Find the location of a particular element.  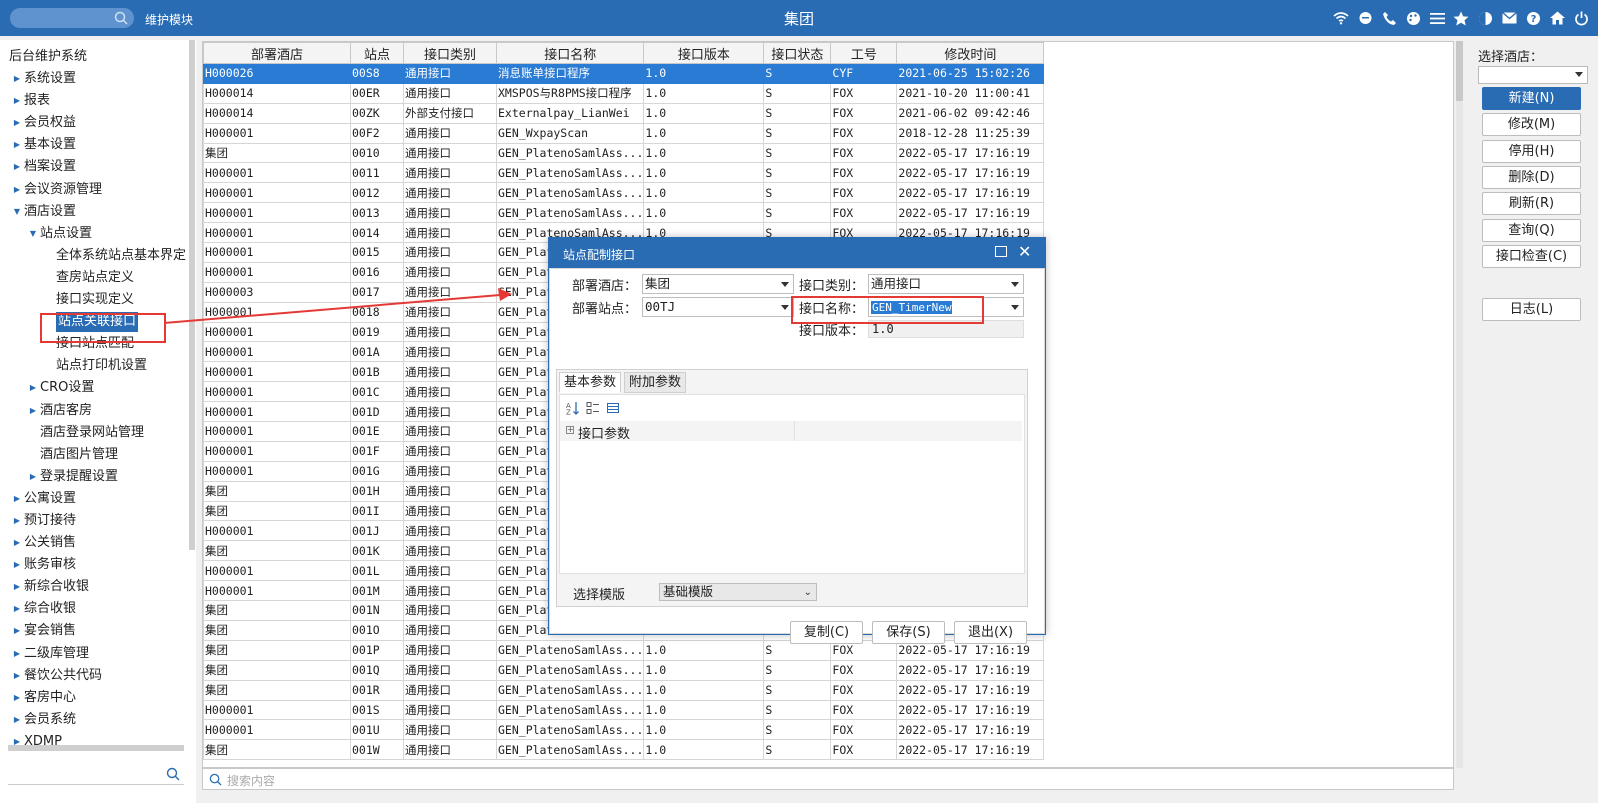

column-header: 接口类别 is located at coordinates (450, 53).